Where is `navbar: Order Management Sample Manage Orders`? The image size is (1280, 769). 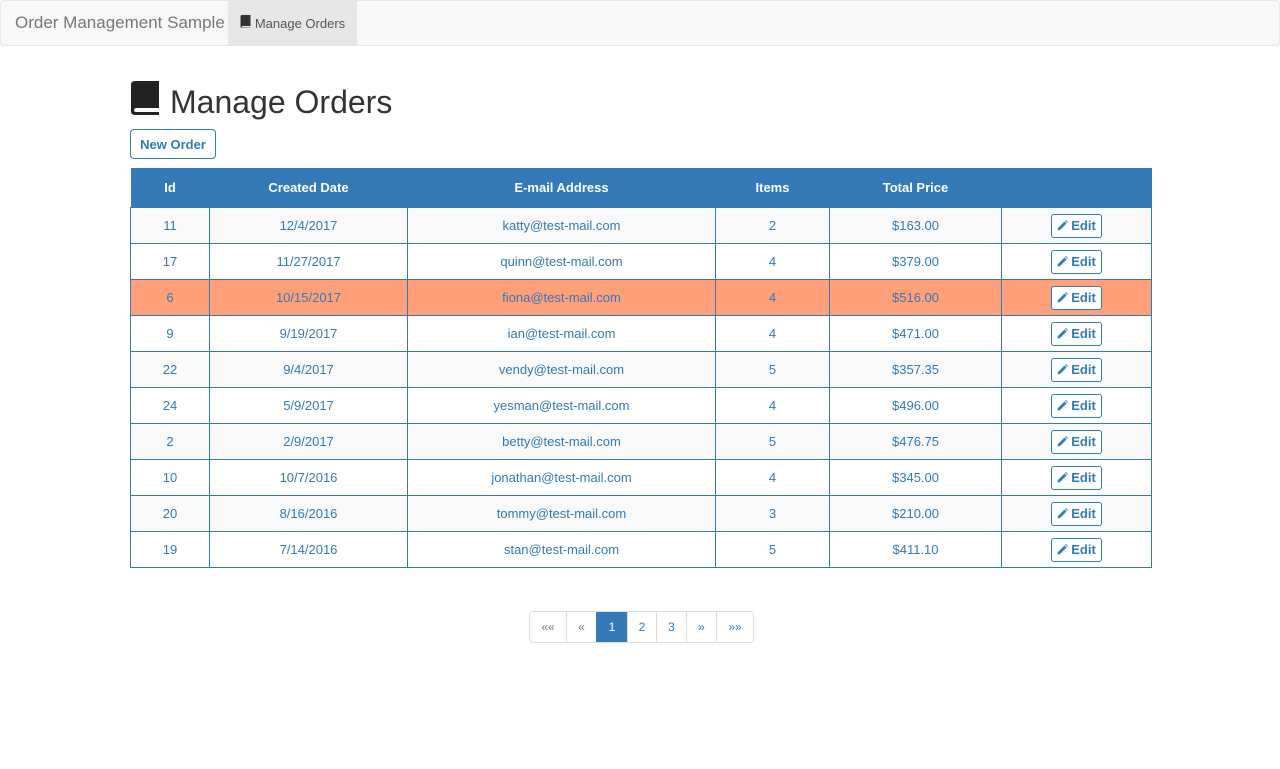
navbar: Order Management Sample Manage Orders is located at coordinates (640, 23).